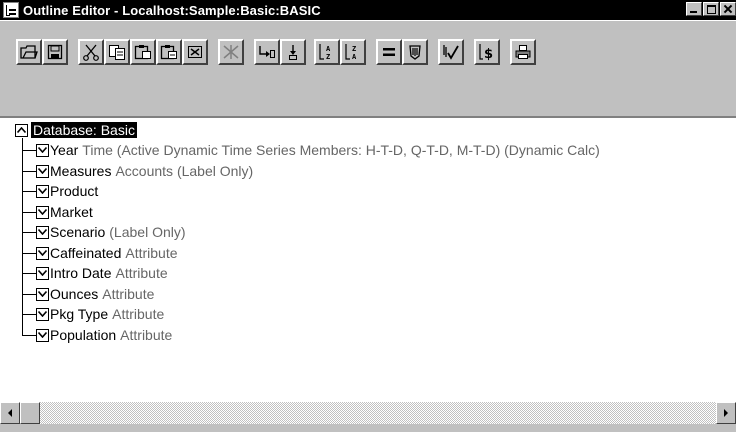  What do you see at coordinates (30, 413) in the screenshot?
I see `scroll-thumb` at bounding box center [30, 413].